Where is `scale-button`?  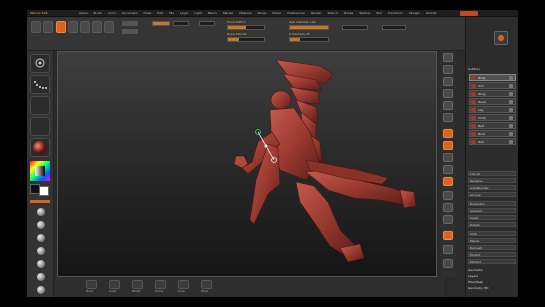
scale-button is located at coordinates (114, 284).